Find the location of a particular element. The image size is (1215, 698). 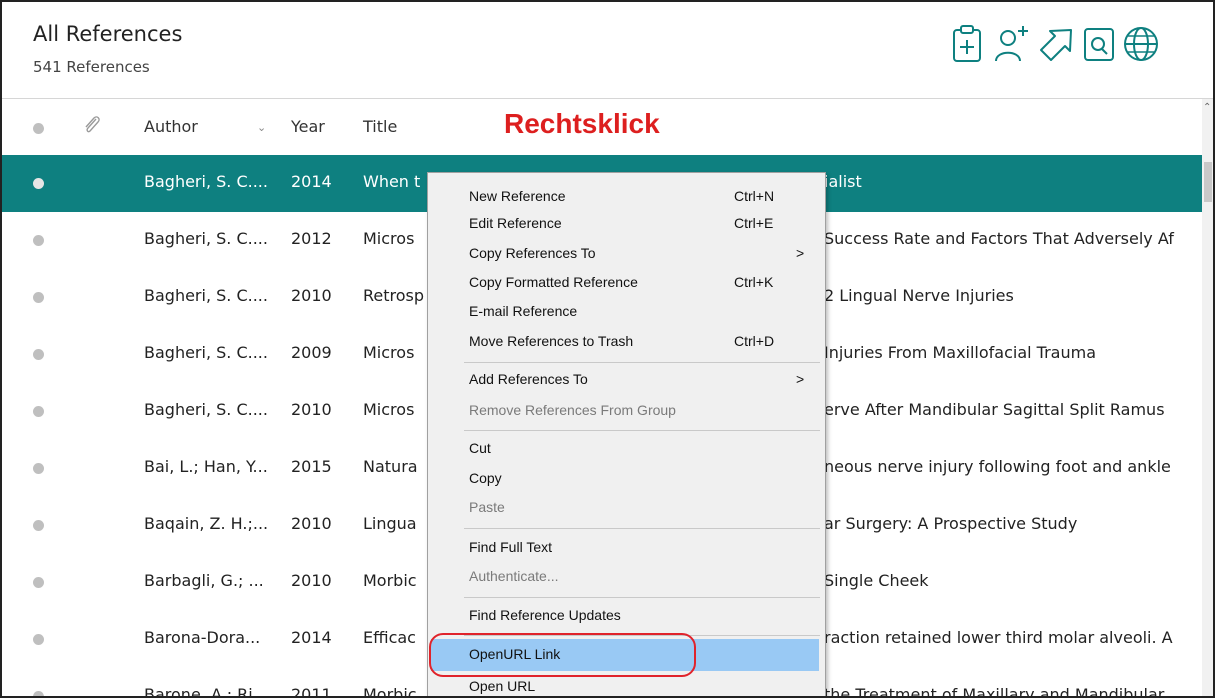

cell-title-continued: ar Surgery: A Prospective Study is located at coordinates (951, 523).